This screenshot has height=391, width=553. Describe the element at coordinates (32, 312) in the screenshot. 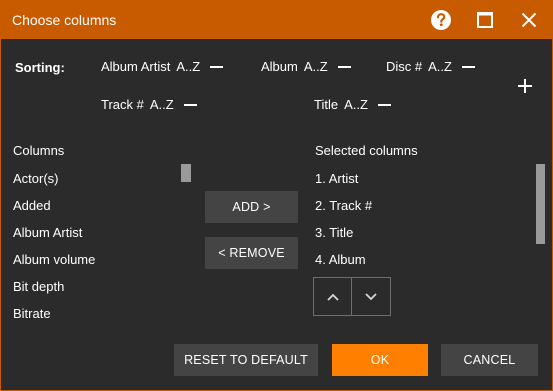

I see `list-item: Bitrate` at that location.